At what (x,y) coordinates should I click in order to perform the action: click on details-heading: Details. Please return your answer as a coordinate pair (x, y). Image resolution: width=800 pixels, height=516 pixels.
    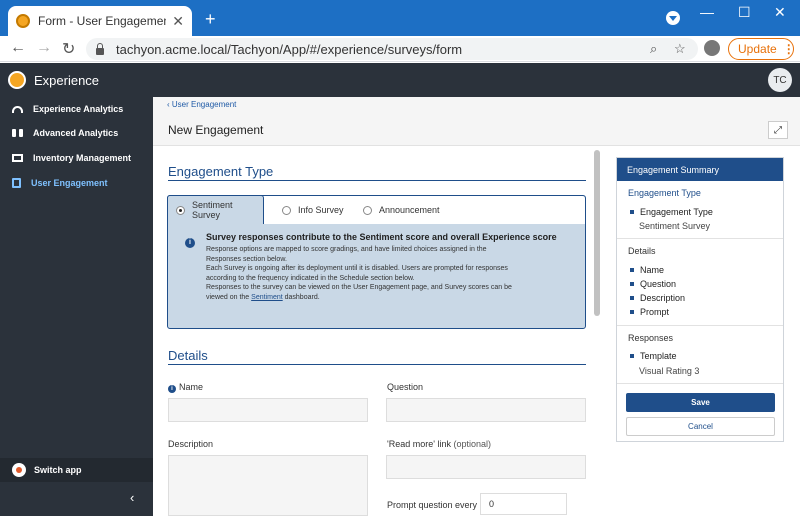
    Looking at the image, I should click on (188, 355).